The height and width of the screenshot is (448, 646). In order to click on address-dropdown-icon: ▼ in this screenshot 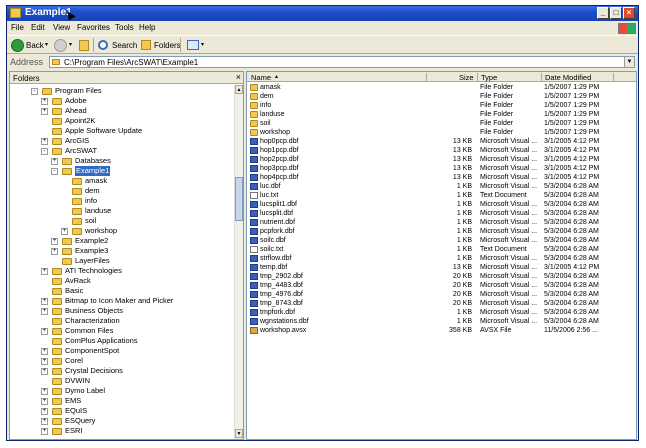, I will do `click(629, 62)`.